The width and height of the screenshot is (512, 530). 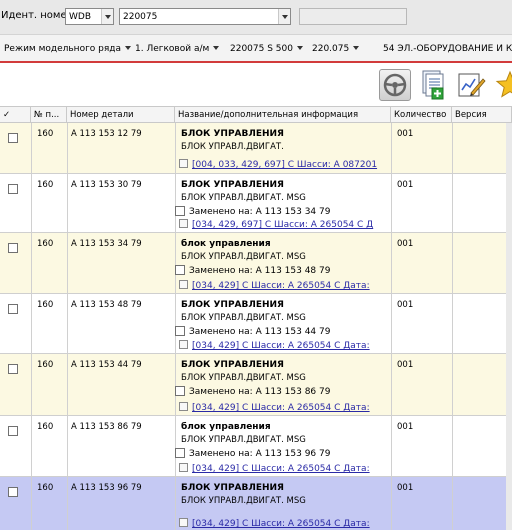 I want to click on header-part-number: Номер детали, so click(x=121, y=114).